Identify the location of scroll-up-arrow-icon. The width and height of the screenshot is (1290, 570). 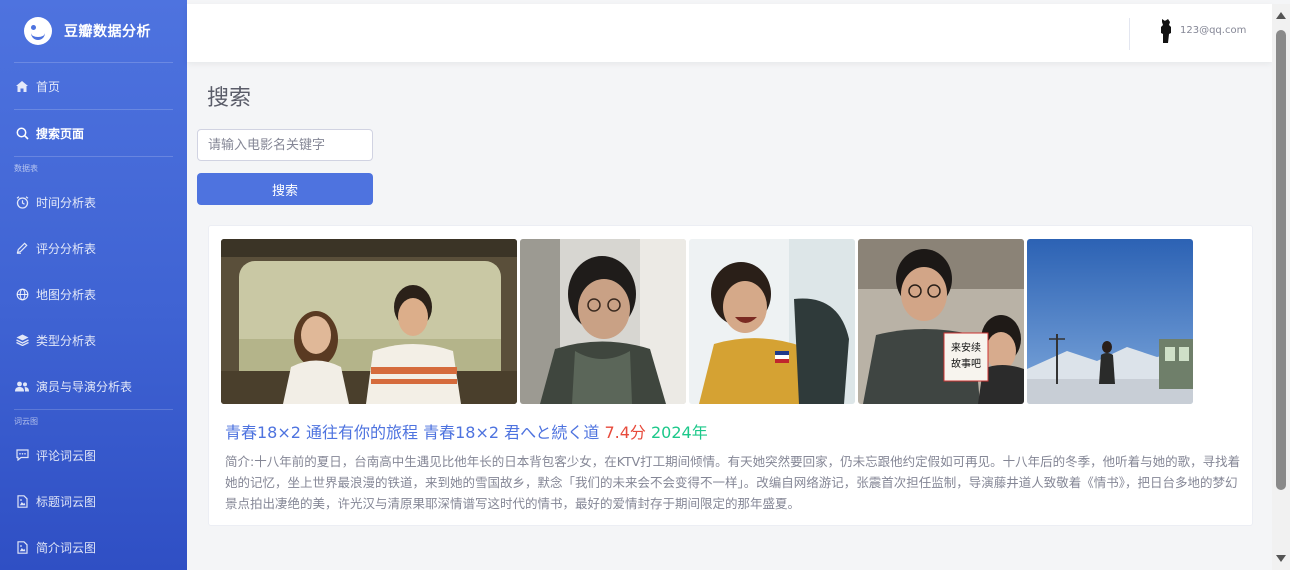
(1281, 15).